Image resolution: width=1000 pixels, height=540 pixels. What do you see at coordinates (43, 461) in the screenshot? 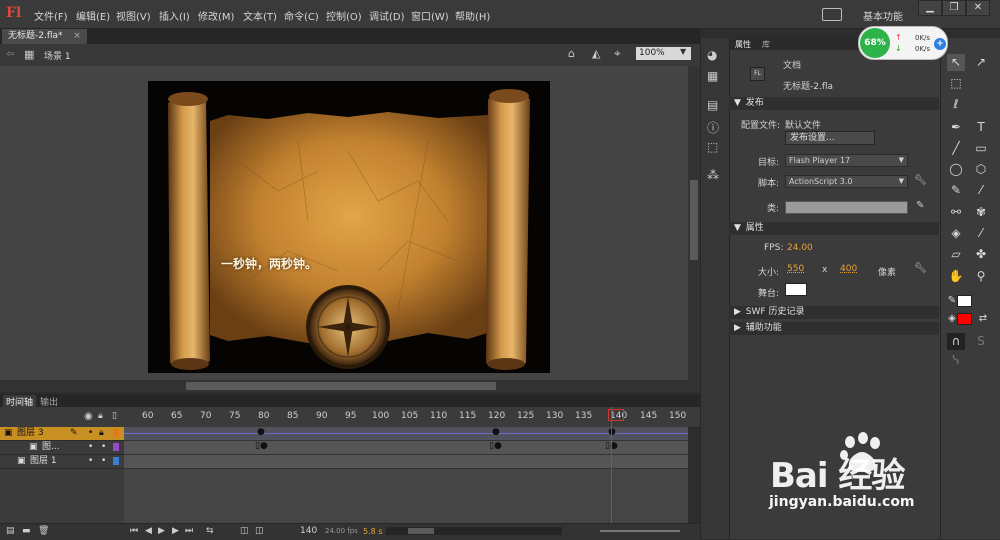
I see `layer-name: 图层 1` at bounding box center [43, 461].